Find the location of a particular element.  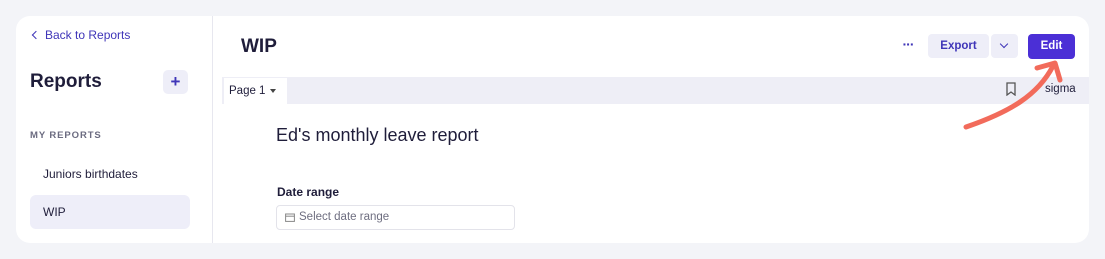

more-options-button: ··· is located at coordinates (908, 46).